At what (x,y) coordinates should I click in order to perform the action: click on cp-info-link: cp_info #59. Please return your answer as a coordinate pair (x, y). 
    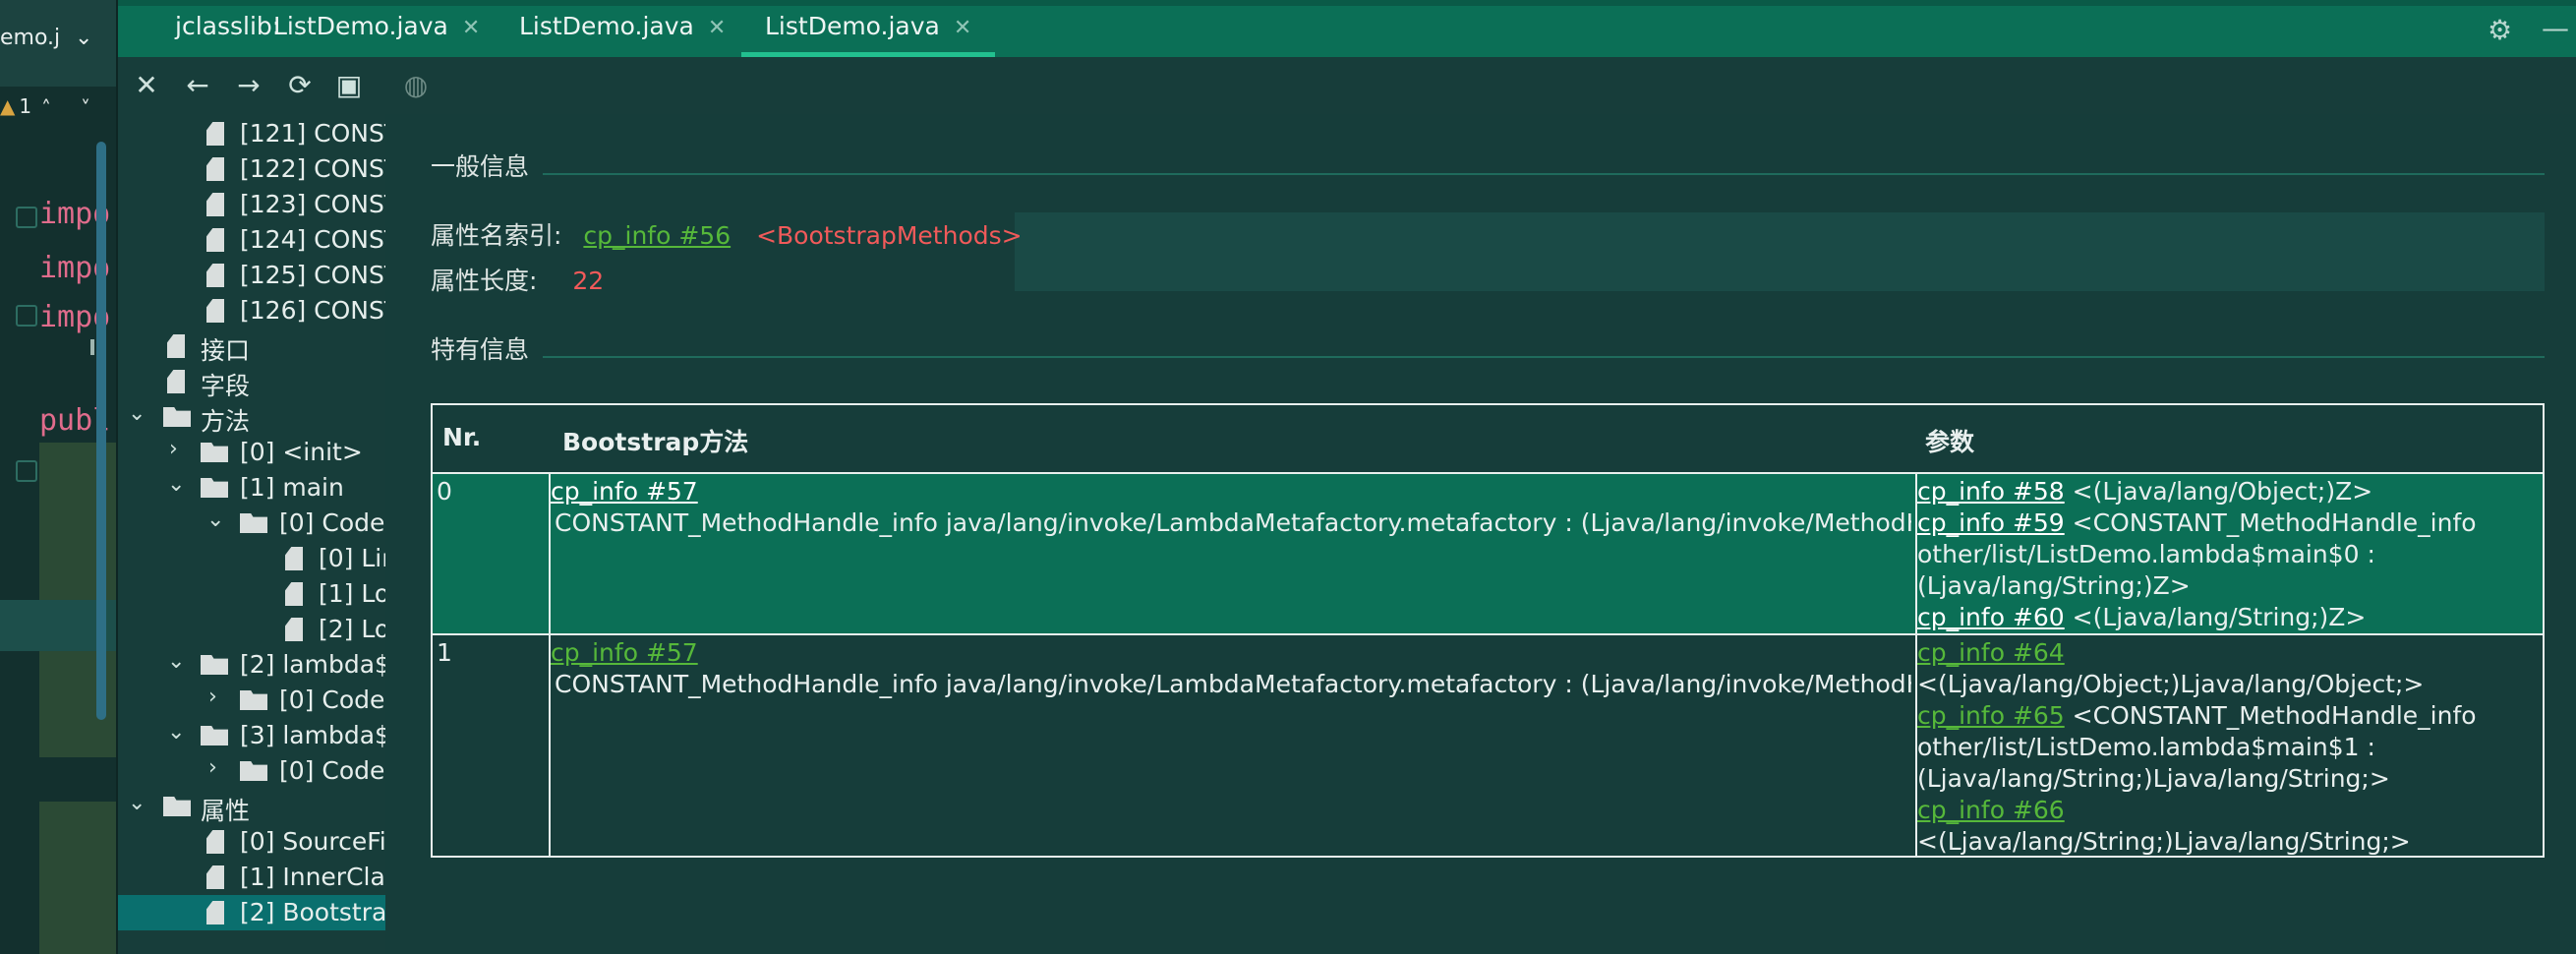
    Looking at the image, I should click on (1991, 522).